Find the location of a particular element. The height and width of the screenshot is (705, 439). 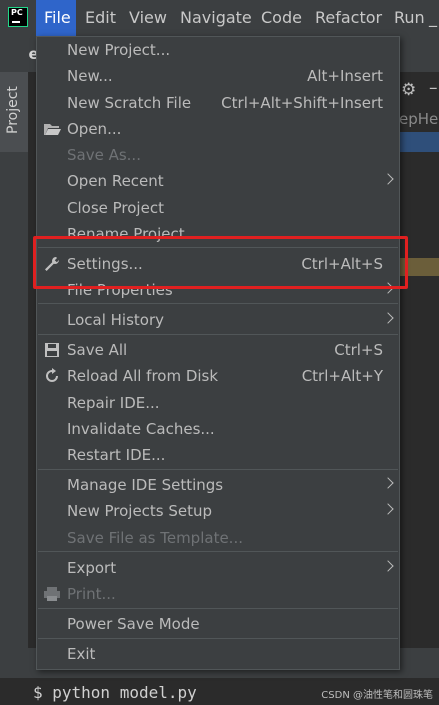

menu-navigate: Navigate is located at coordinates (216, 18).